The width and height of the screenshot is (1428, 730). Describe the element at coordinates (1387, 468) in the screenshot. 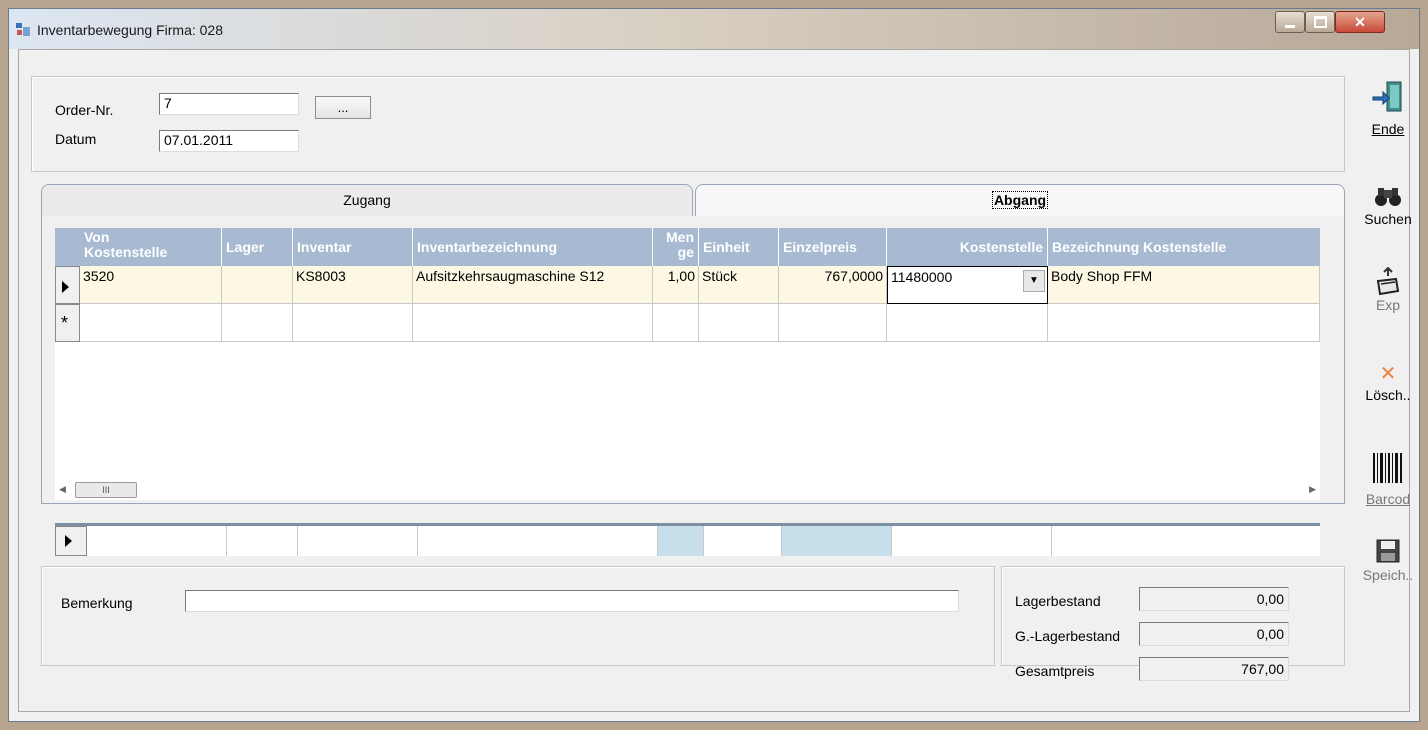

I see `barcode-icon` at that location.